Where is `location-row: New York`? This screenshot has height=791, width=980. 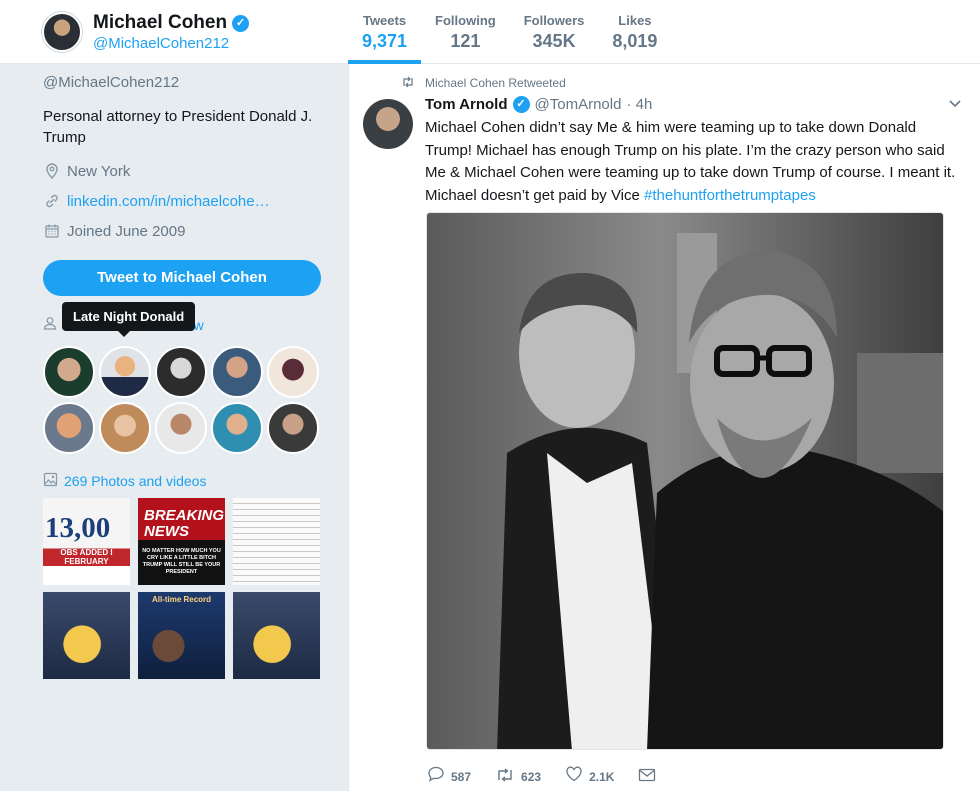
location-row: New York is located at coordinates (86, 171).